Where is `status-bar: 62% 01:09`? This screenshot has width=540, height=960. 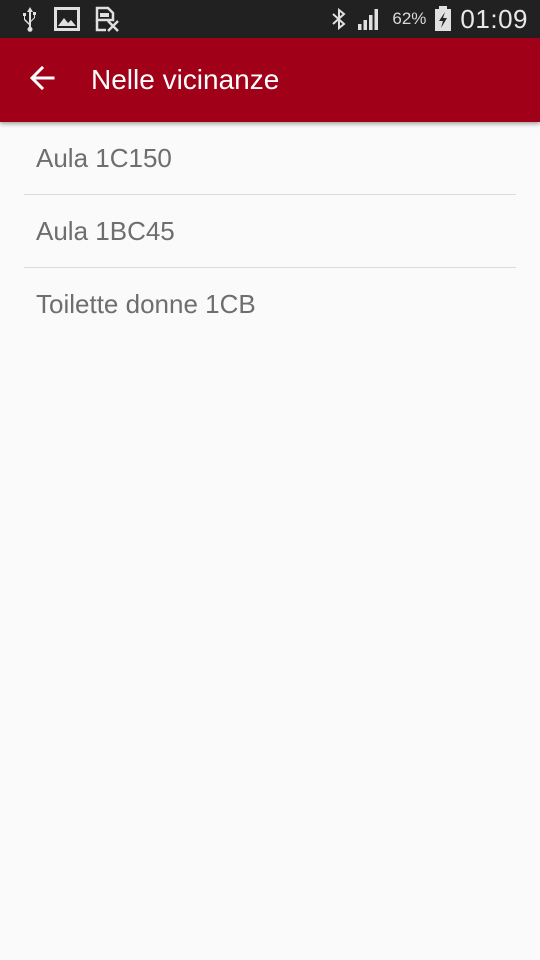
status-bar: 62% 01:09 is located at coordinates (270, 19).